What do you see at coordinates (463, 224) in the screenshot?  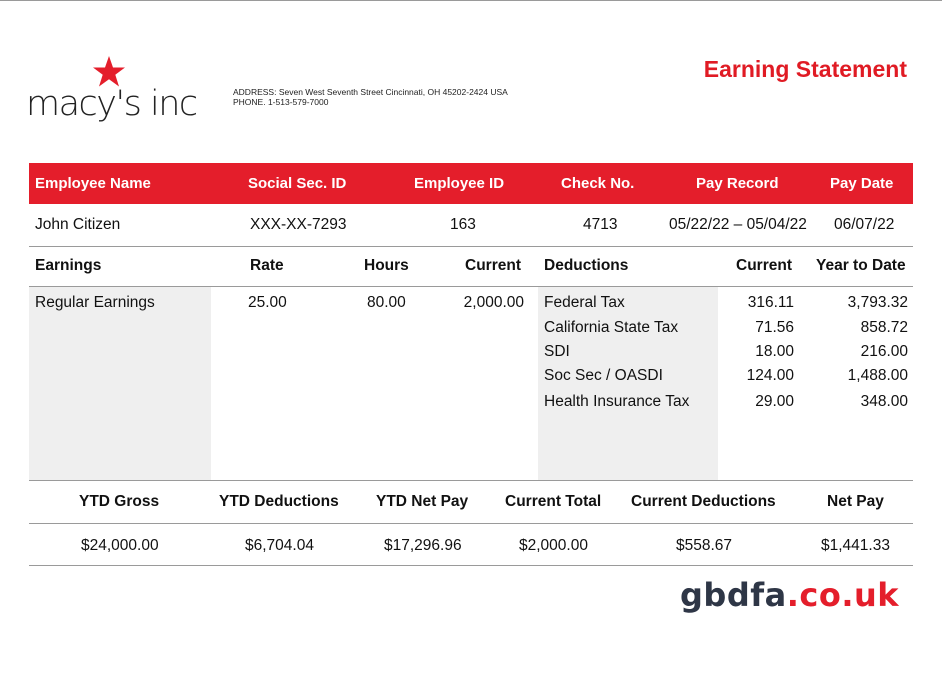 I see `employee-id: 163` at bounding box center [463, 224].